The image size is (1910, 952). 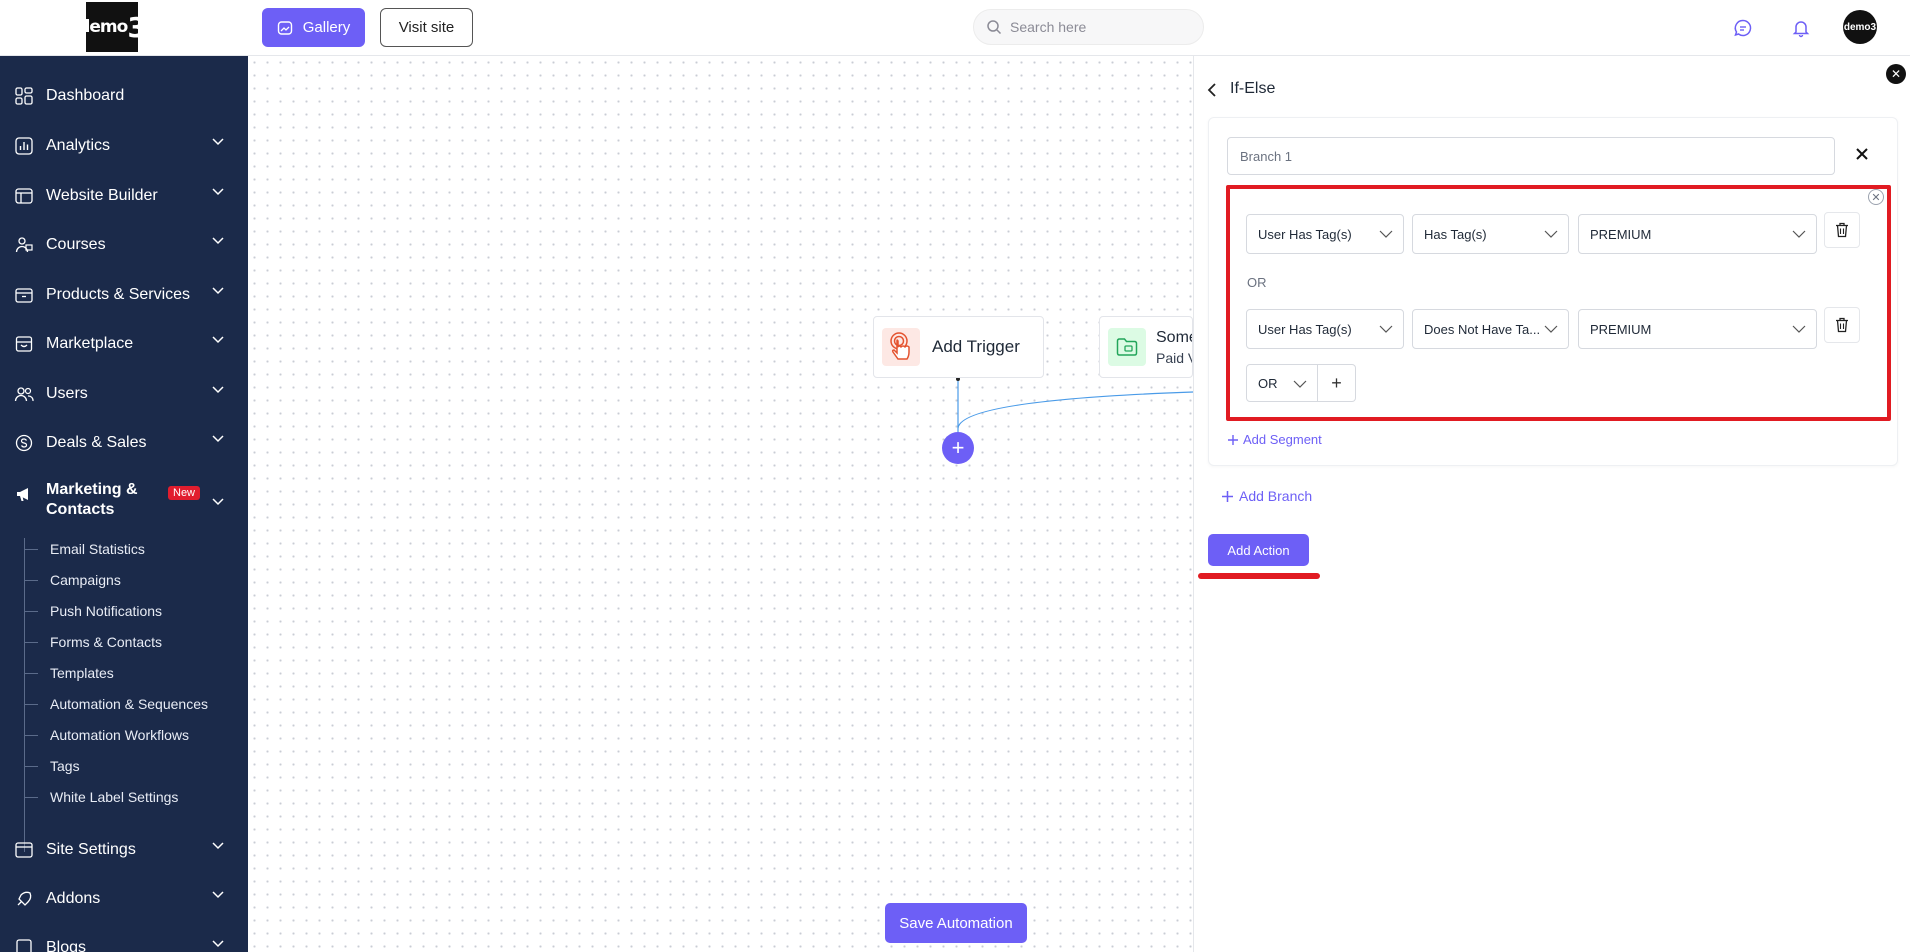 What do you see at coordinates (958, 448) in the screenshot?
I see `add-node-button: +` at bounding box center [958, 448].